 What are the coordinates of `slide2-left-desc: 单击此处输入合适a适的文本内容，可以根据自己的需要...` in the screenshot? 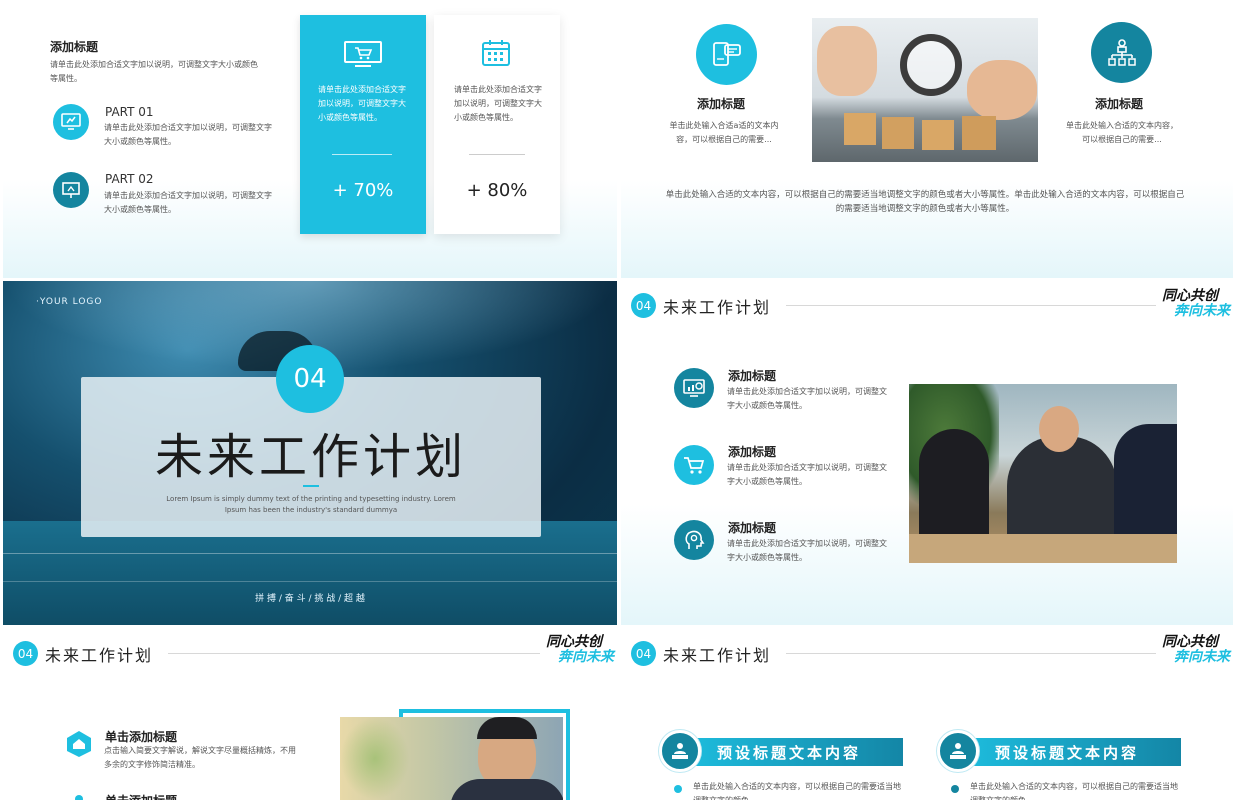 It's located at (724, 132).